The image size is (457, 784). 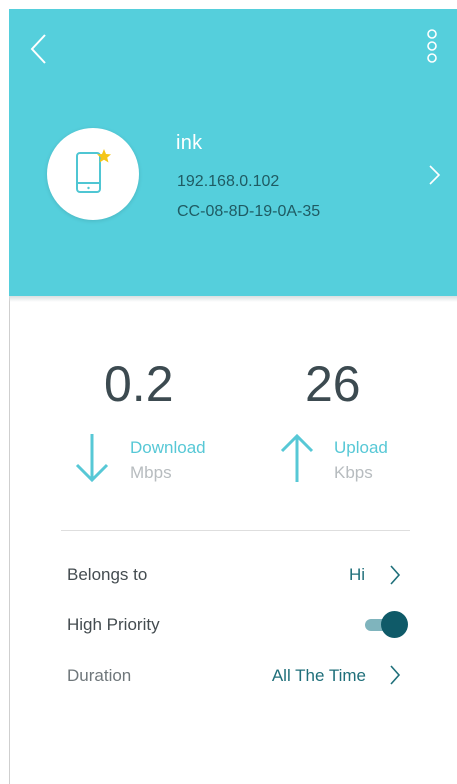 What do you see at coordinates (333, 384) in the screenshot?
I see `upload-speed-value: 26` at bounding box center [333, 384].